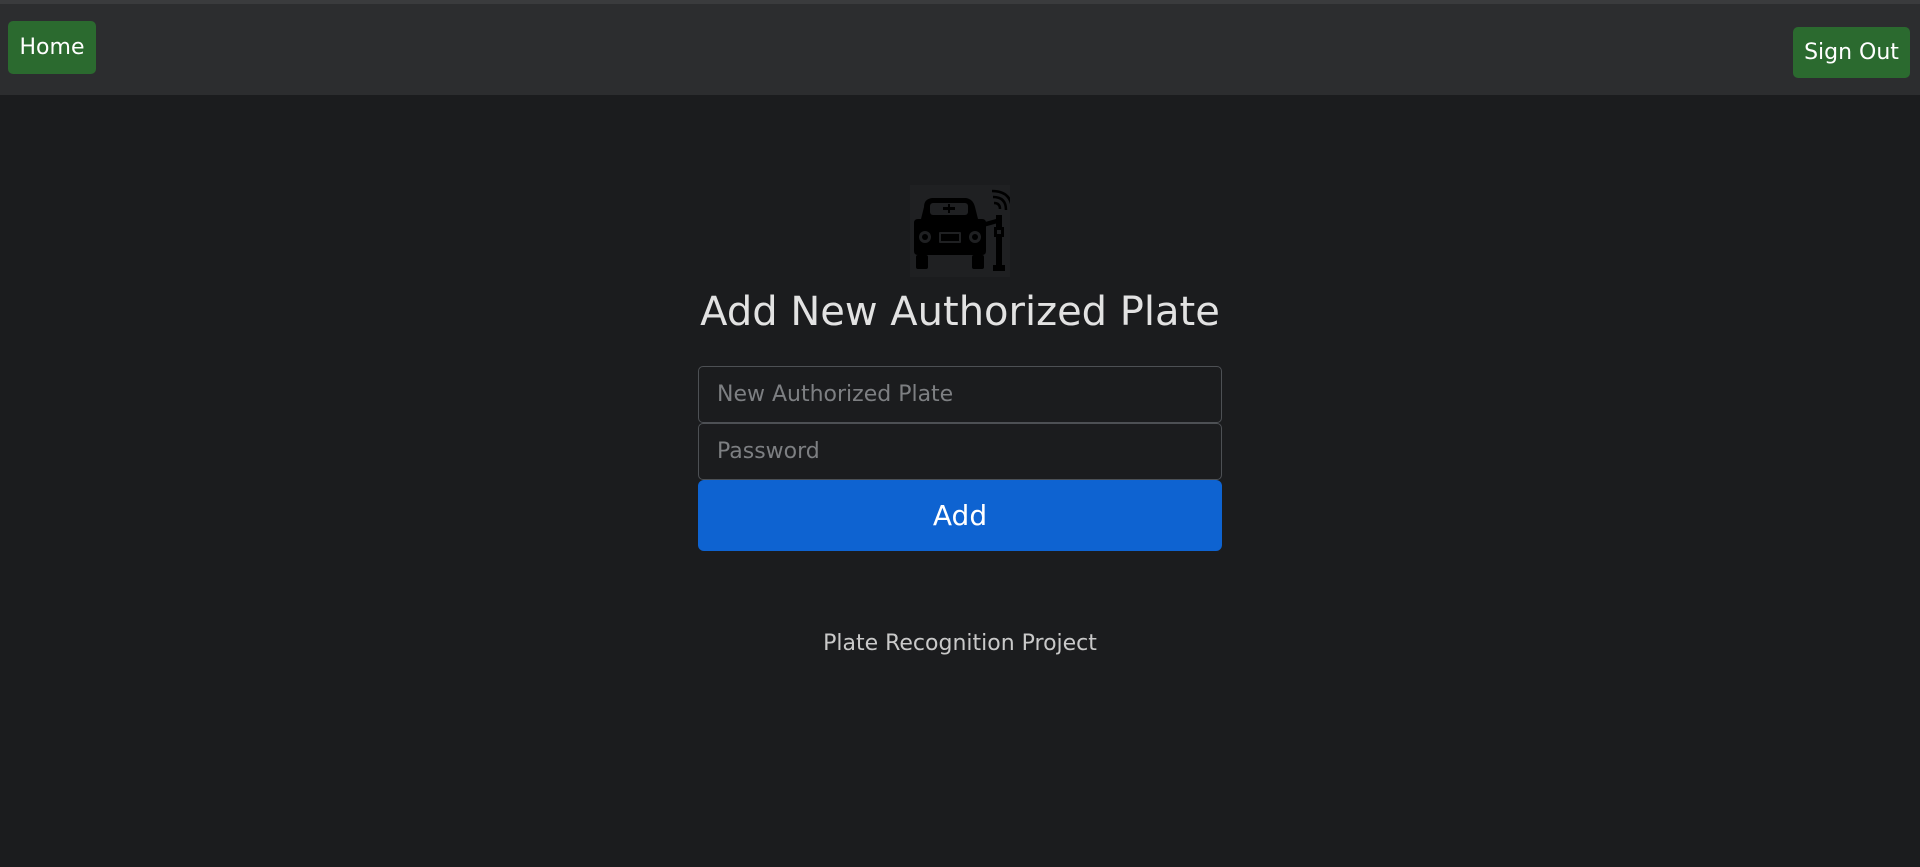 Image resolution: width=1920 pixels, height=867 pixels. What do you see at coordinates (52, 47) in the screenshot?
I see `home-button: Home` at bounding box center [52, 47].